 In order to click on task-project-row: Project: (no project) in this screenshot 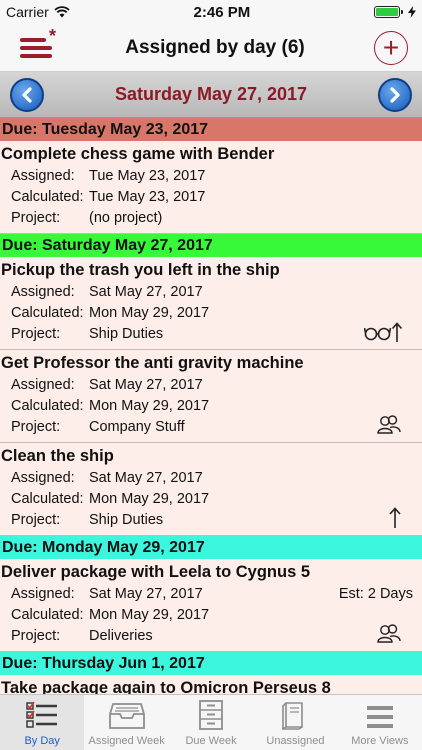, I will do `click(211, 218)`.